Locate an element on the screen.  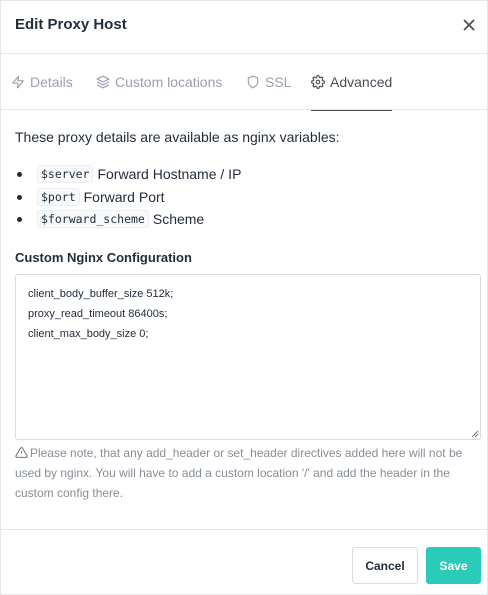
tab-details: Details is located at coordinates (42, 82).